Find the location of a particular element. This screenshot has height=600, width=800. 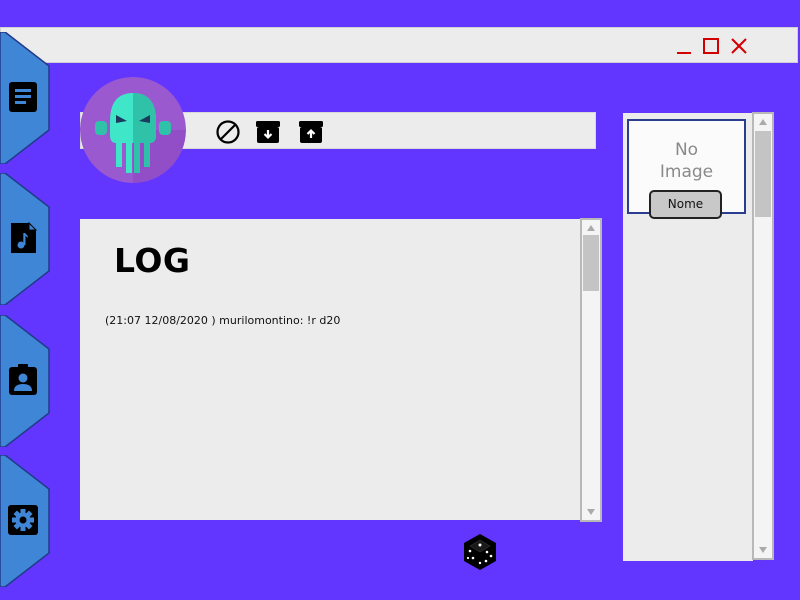

music-file-icon is located at coordinates (23, 238).